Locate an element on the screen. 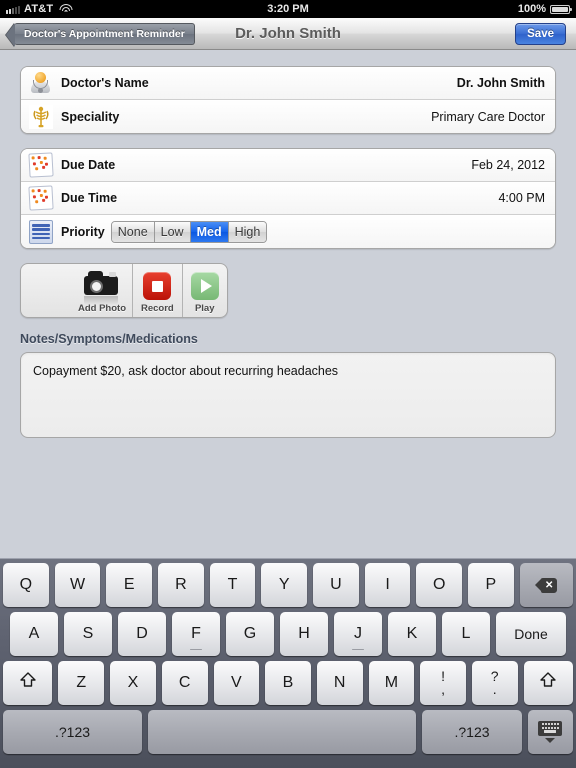  keyboard-row-1: Q W E R T Y U I O P ✕ is located at coordinates (288, 585).